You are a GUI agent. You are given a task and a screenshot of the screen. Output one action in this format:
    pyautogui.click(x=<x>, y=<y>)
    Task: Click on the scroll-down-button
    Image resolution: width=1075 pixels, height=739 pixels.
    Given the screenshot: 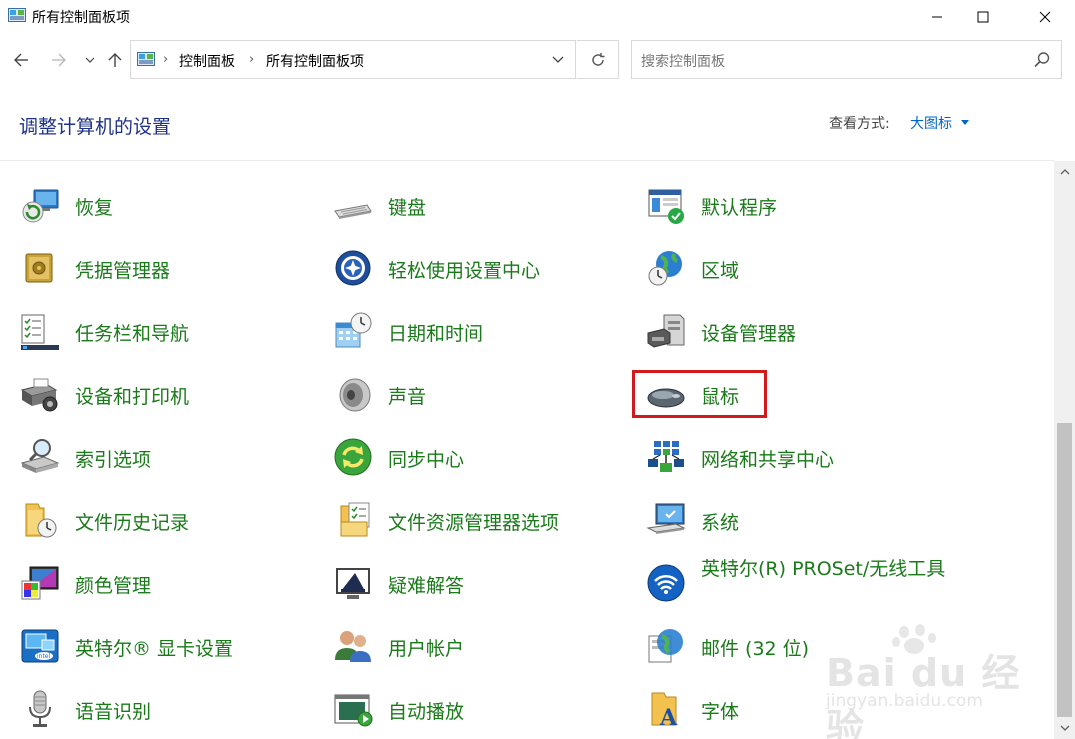 What is the action you would take?
    pyautogui.click(x=1064, y=728)
    